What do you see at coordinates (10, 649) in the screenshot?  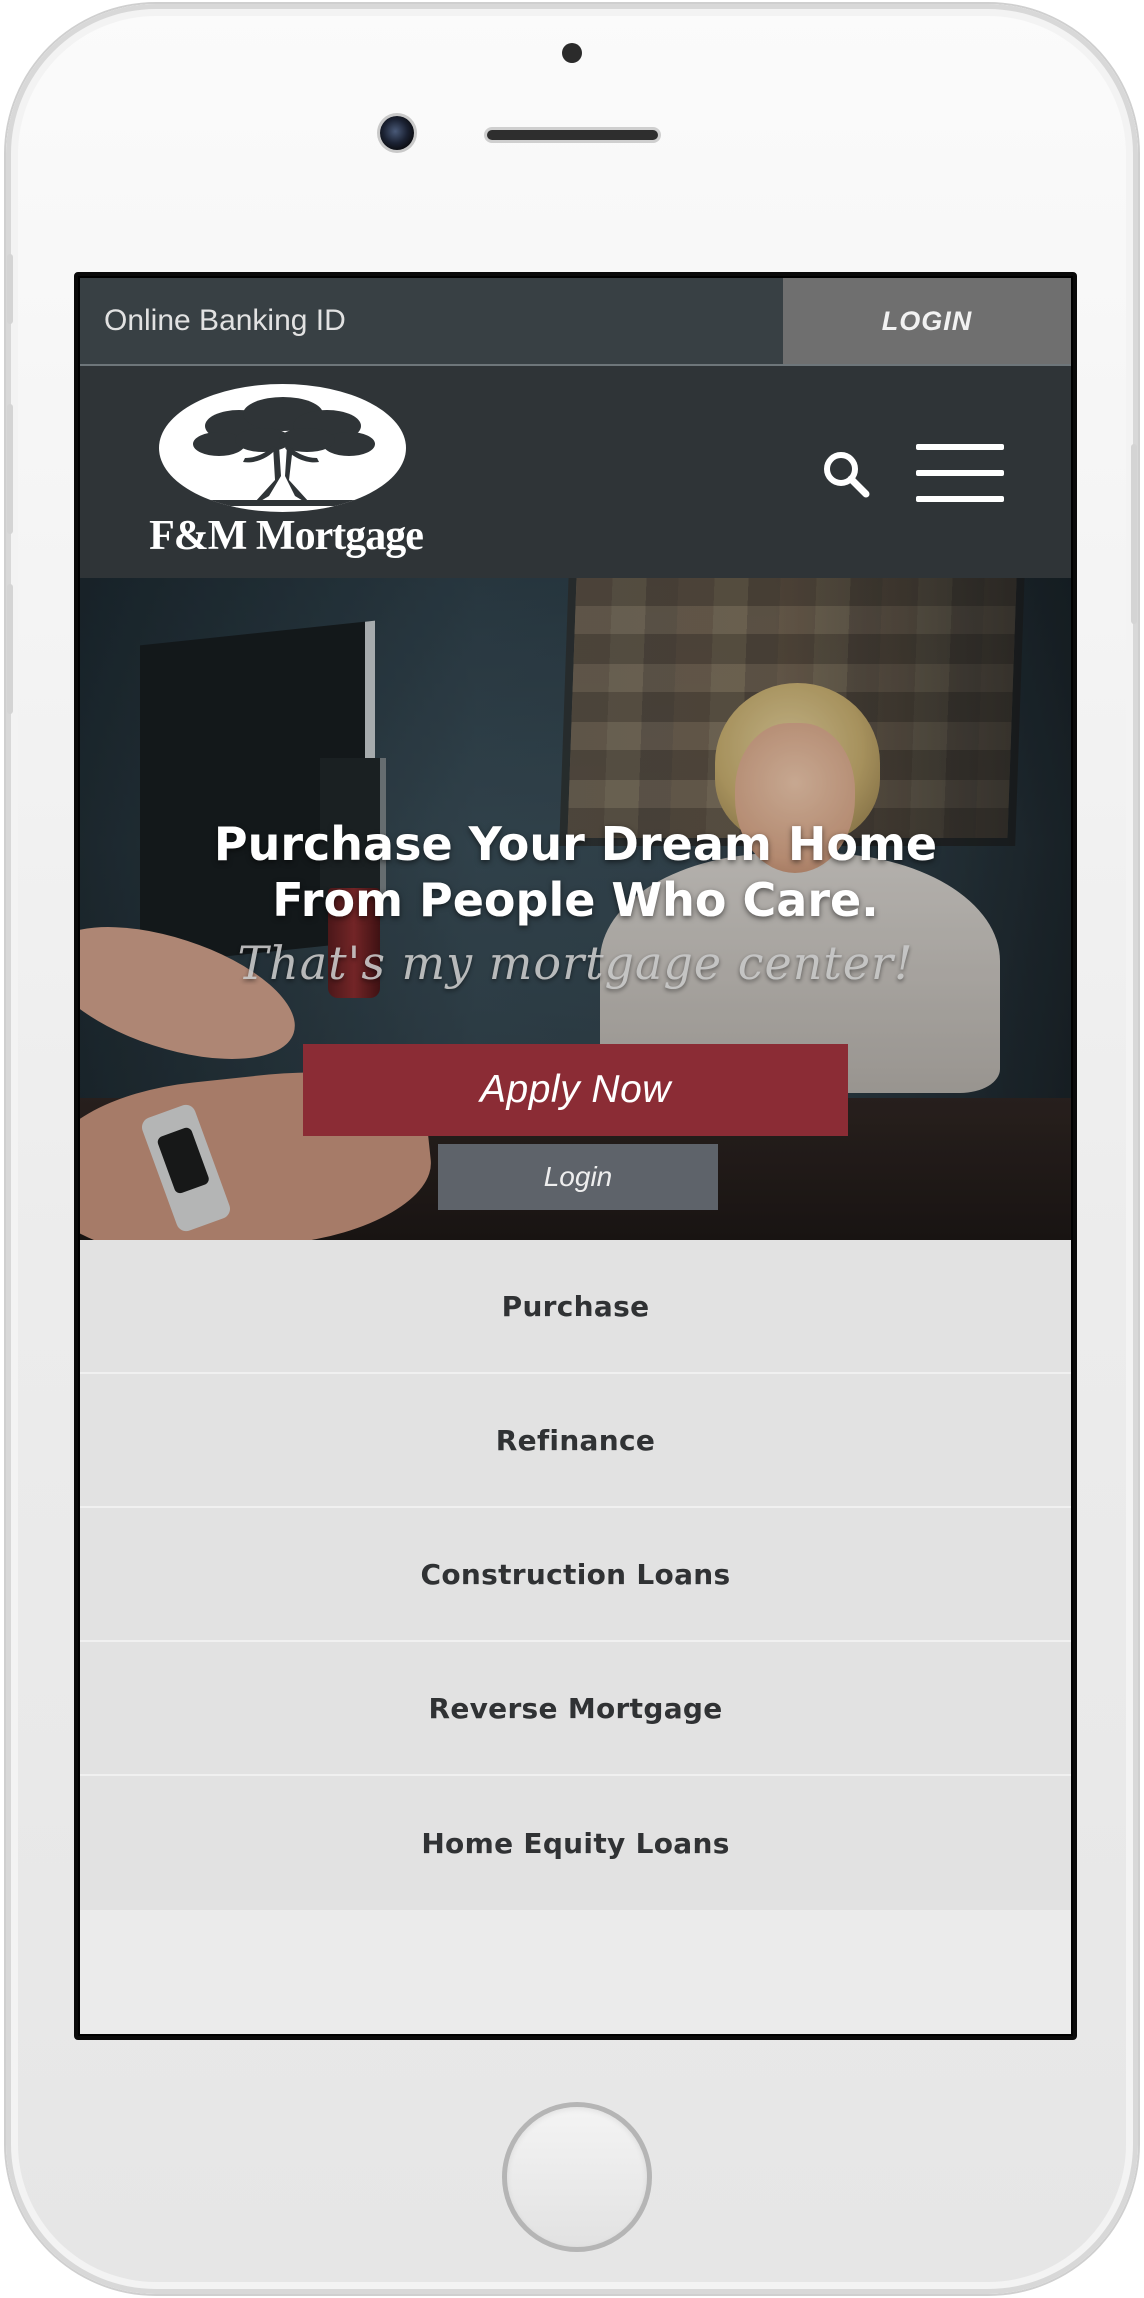 I see `volume-down-button` at bounding box center [10, 649].